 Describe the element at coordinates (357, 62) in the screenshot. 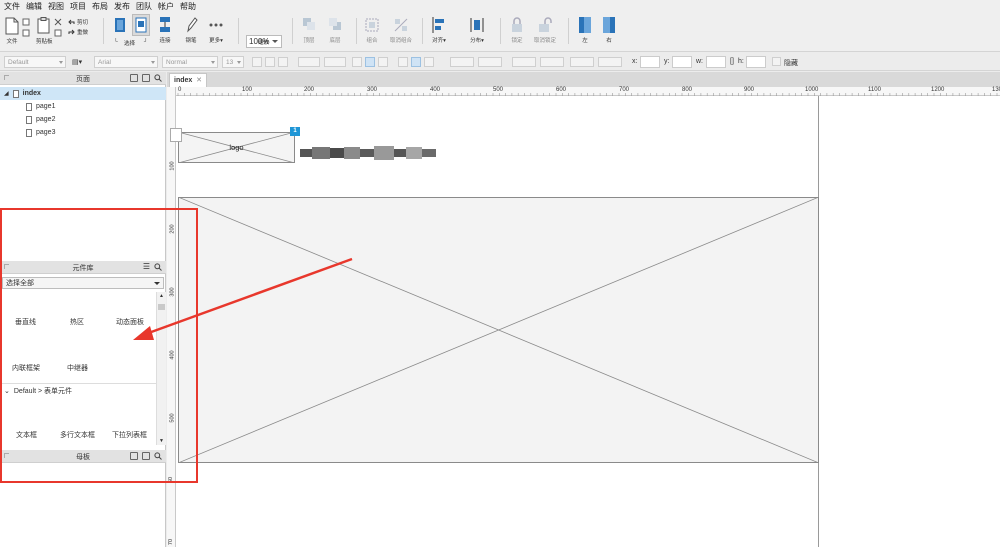

I see `align-text-left-button` at that location.